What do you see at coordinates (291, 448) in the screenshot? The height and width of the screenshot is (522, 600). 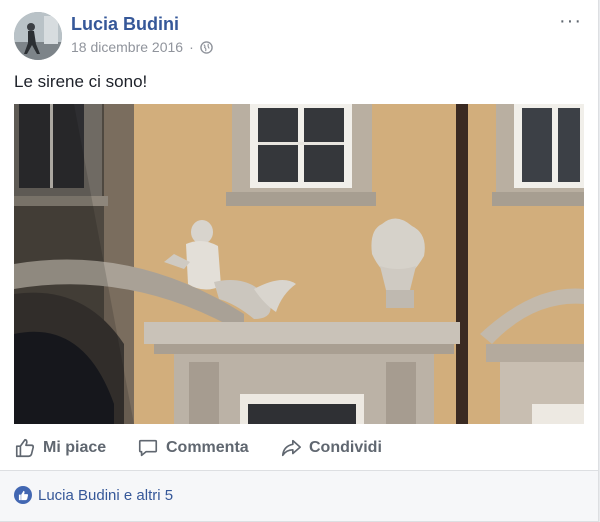 I see `share-icon` at bounding box center [291, 448].